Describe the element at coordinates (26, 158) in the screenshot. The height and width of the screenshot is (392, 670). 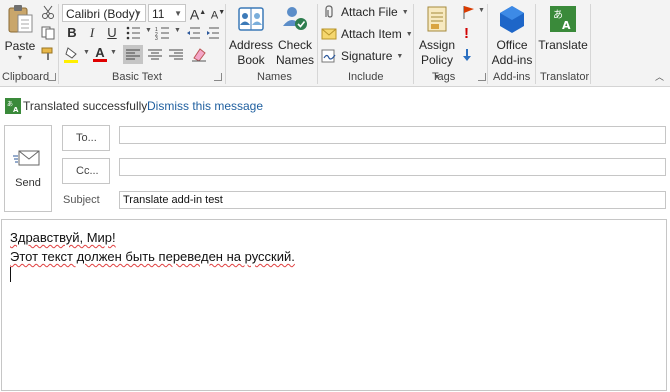
I see `send-icon` at that location.